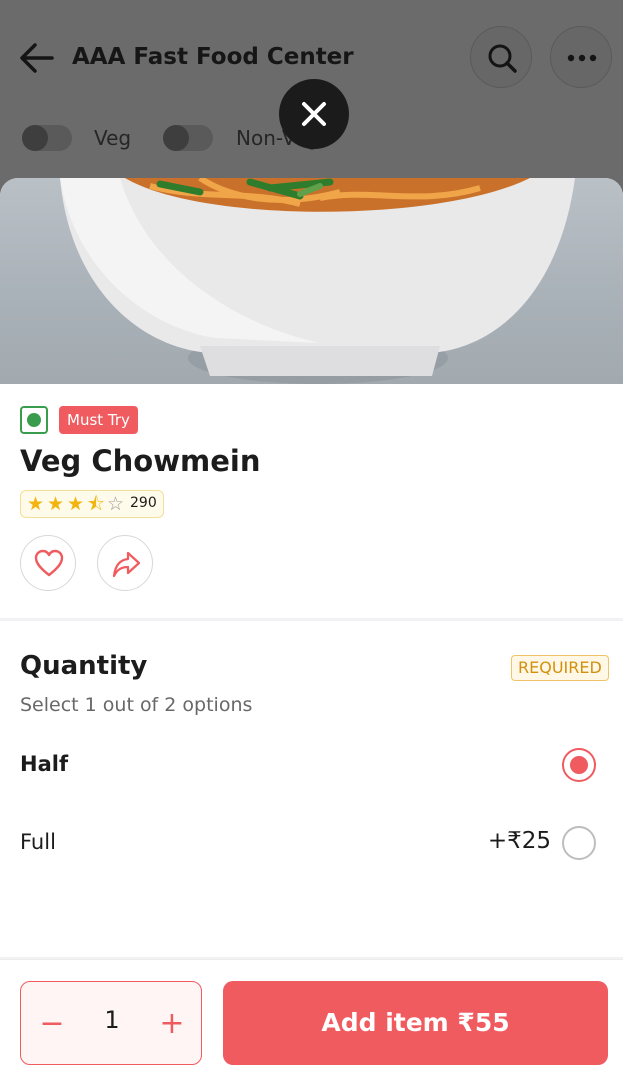 The height and width of the screenshot is (1079, 623). Describe the element at coordinates (136, 705) in the screenshot. I see `quantity-subtitle: Select 1 out of 2 options` at that location.